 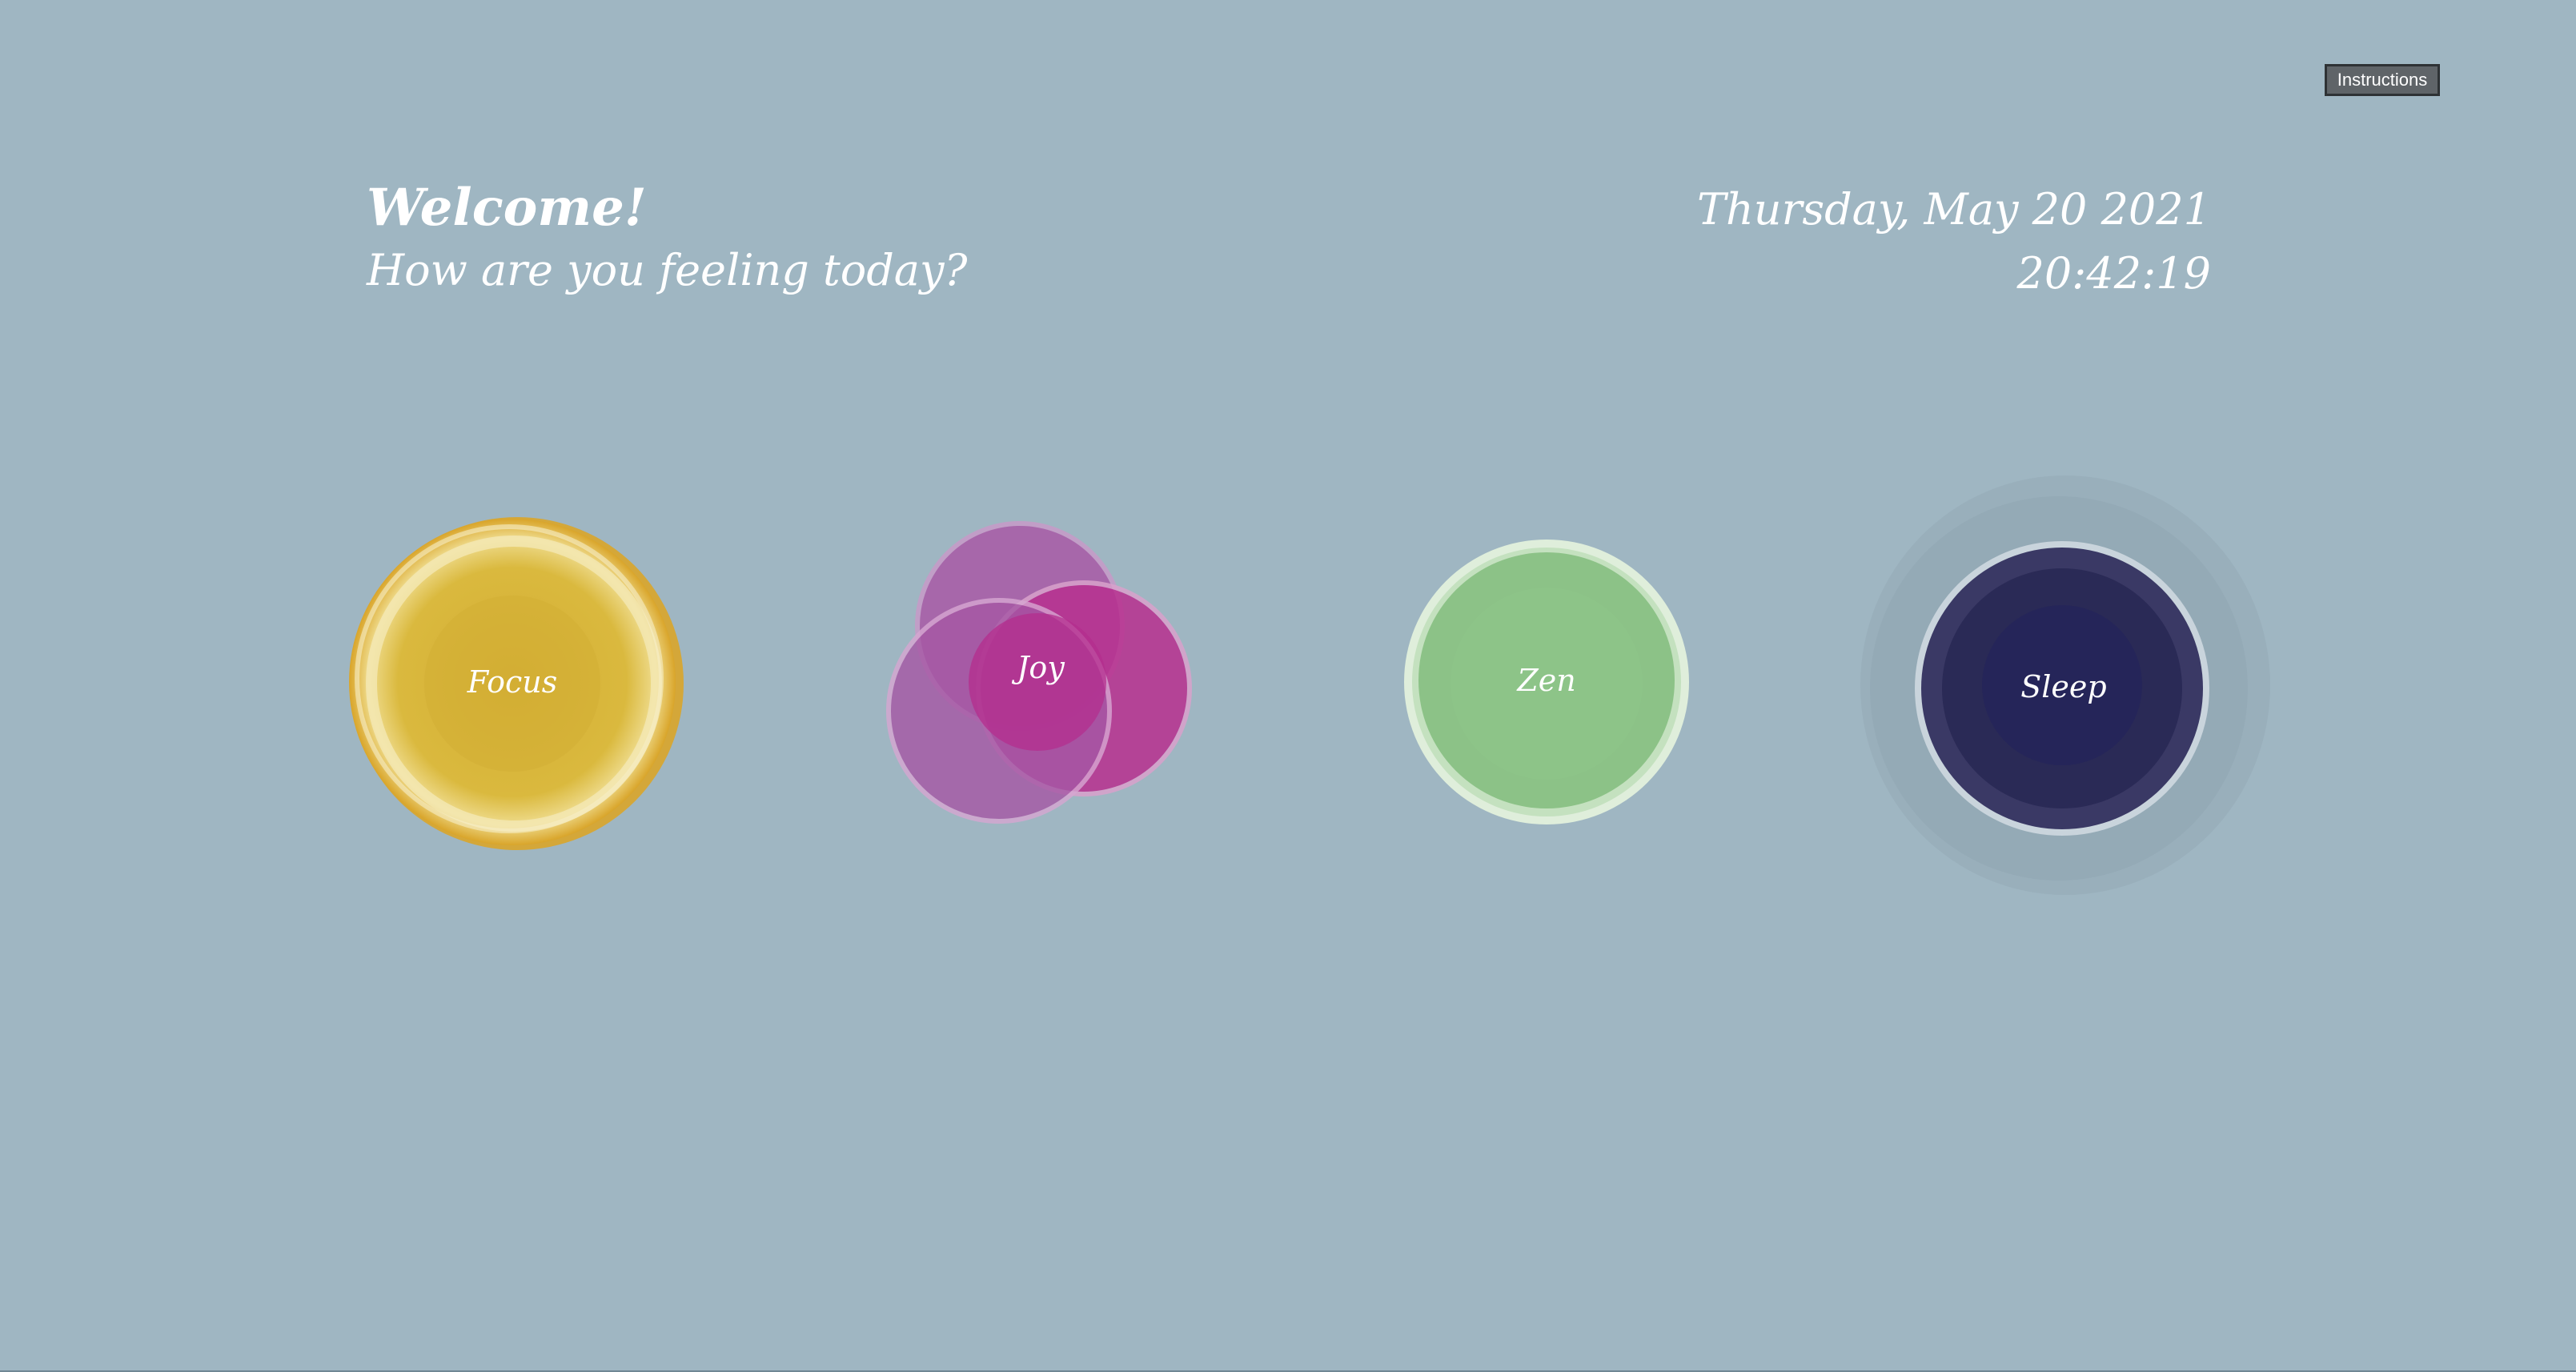 I want to click on welcome-title: Welcome!, so click(x=507, y=208).